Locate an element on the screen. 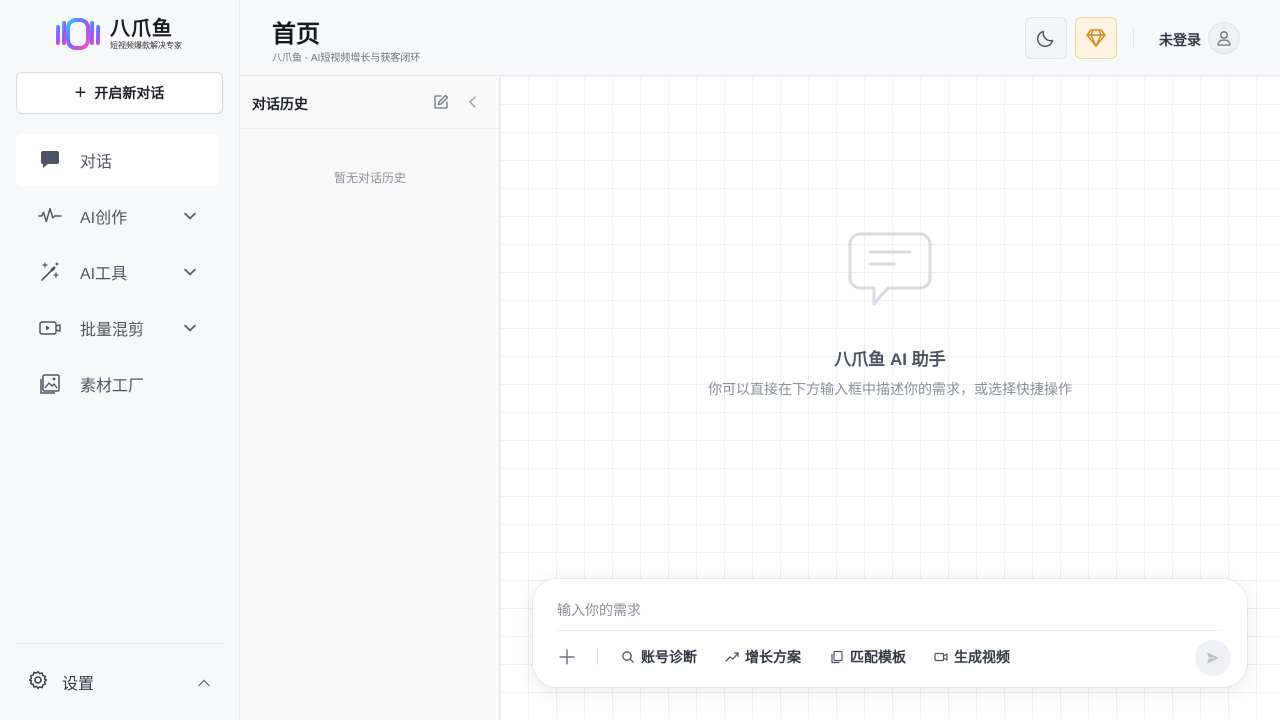 The image size is (1280, 720). vip-button is located at coordinates (1096, 38).